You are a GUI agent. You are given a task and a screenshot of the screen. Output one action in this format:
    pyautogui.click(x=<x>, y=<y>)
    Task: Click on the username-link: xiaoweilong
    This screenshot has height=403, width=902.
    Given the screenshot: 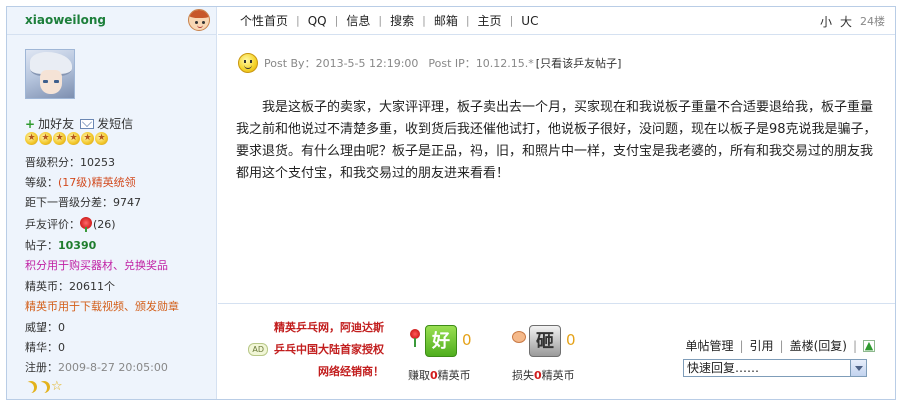 What is the action you would take?
    pyautogui.click(x=65, y=20)
    